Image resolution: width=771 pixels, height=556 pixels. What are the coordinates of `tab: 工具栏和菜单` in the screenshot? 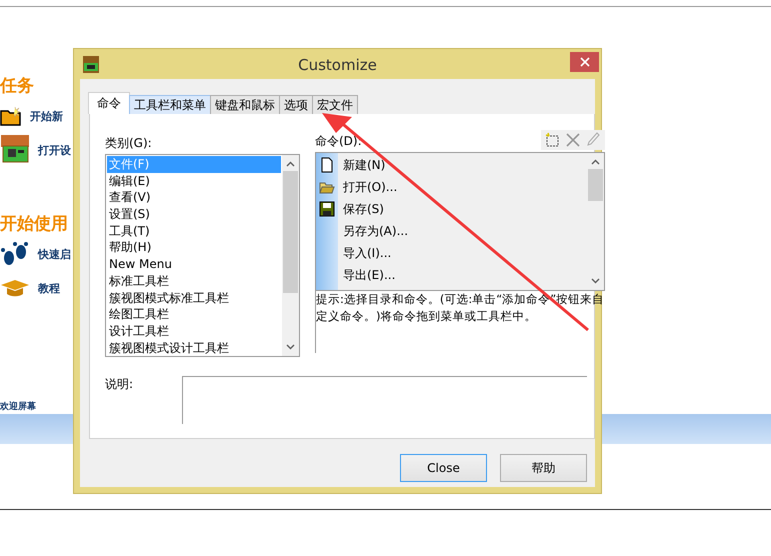 It's located at (170, 104).